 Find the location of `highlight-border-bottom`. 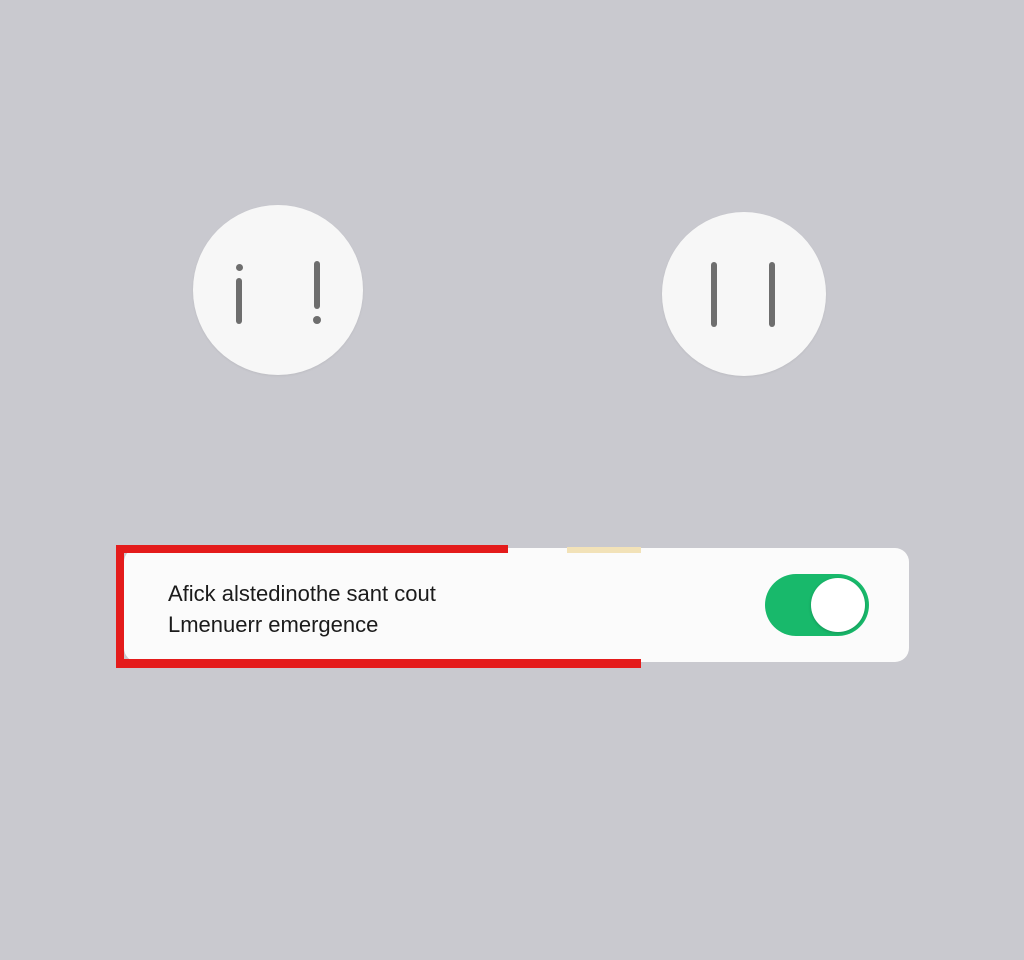

highlight-border-bottom is located at coordinates (378, 663).